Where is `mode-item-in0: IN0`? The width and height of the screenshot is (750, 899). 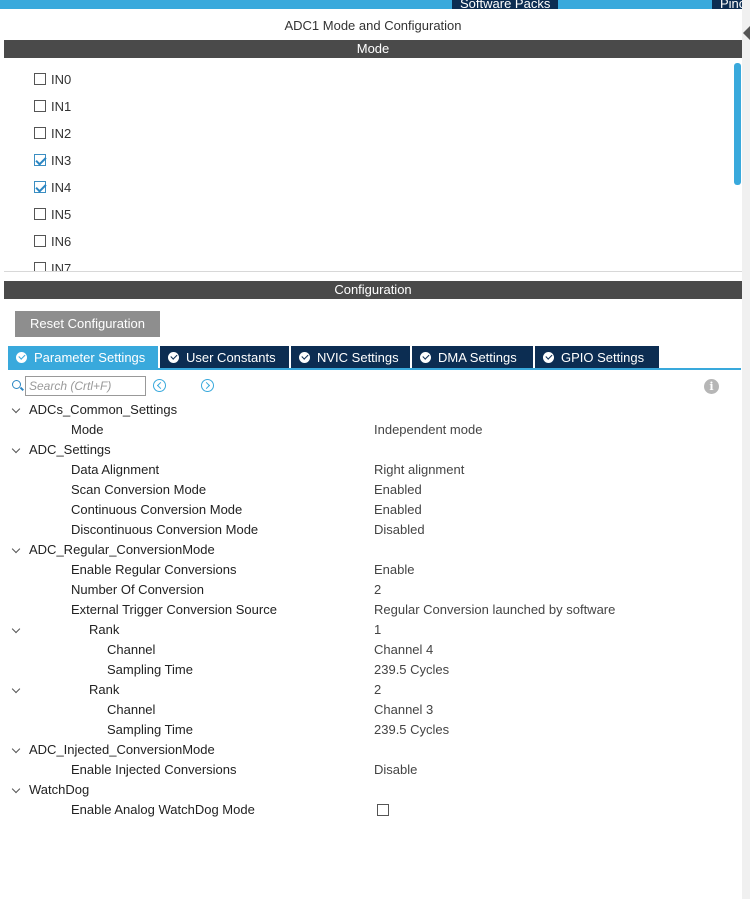
mode-item-in0: IN0 is located at coordinates (52, 79).